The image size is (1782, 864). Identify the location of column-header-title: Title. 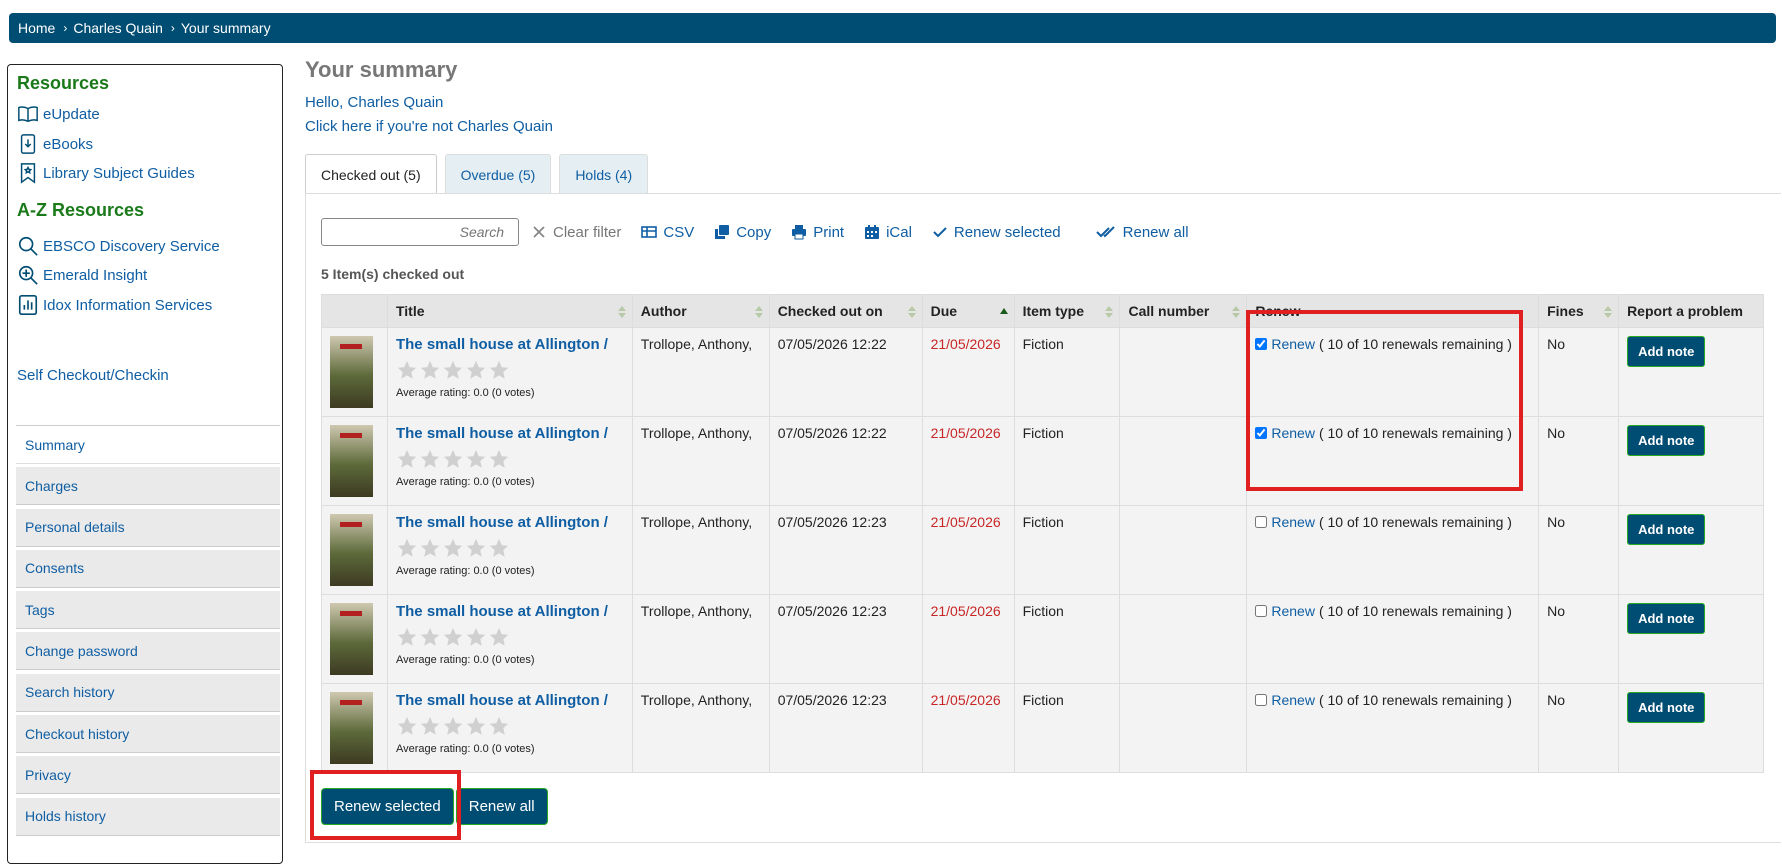
(509, 311).